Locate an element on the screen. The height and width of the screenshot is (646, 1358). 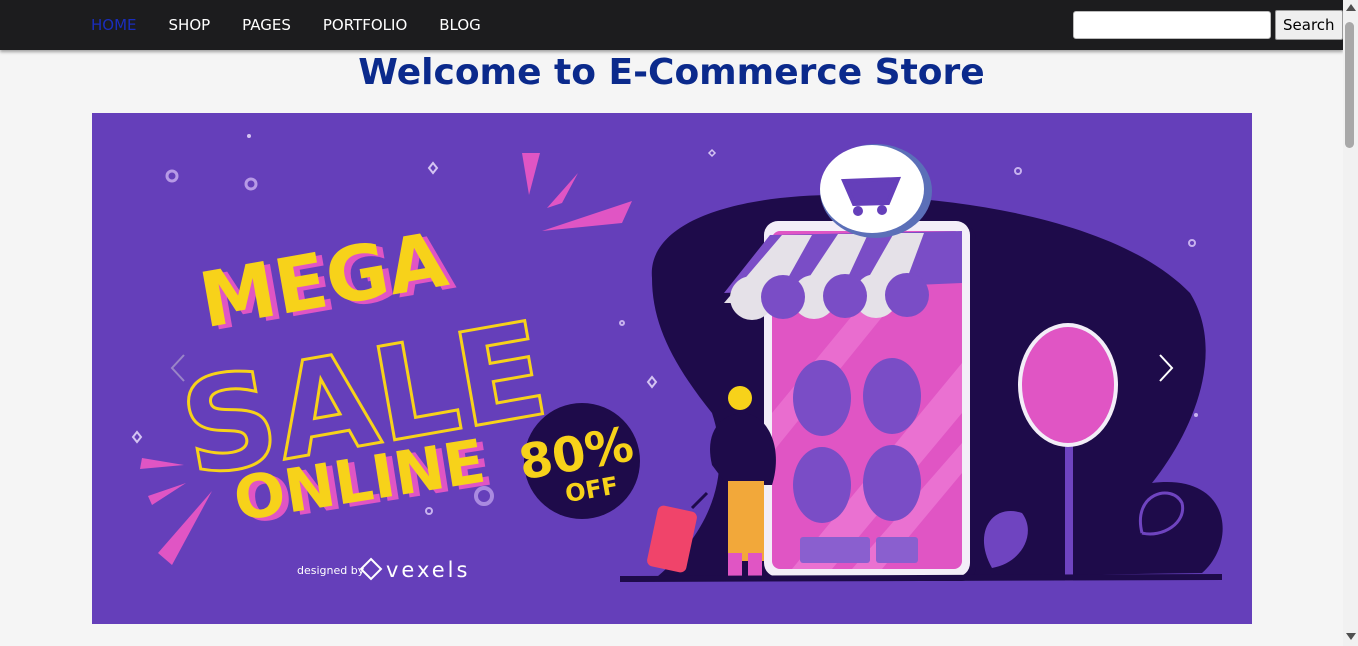
credit-brand: vexels is located at coordinates (428, 570).